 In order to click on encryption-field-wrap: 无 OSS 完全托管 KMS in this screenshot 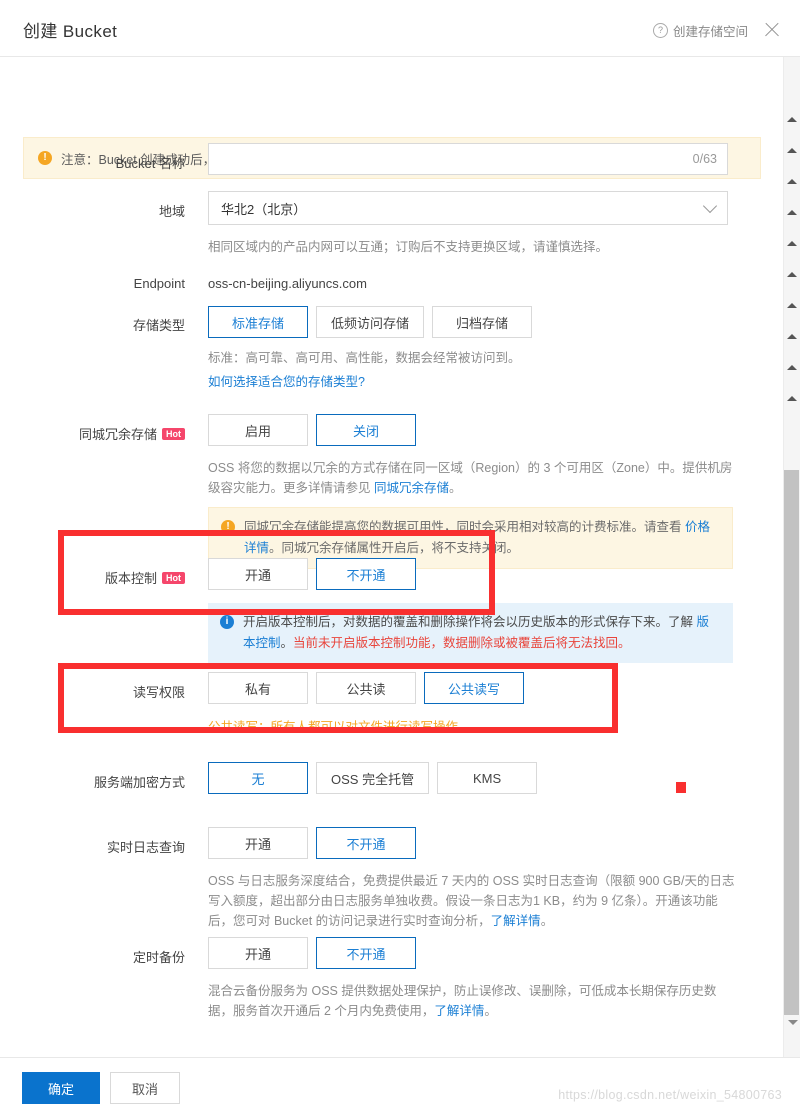, I will do `click(376, 778)`.